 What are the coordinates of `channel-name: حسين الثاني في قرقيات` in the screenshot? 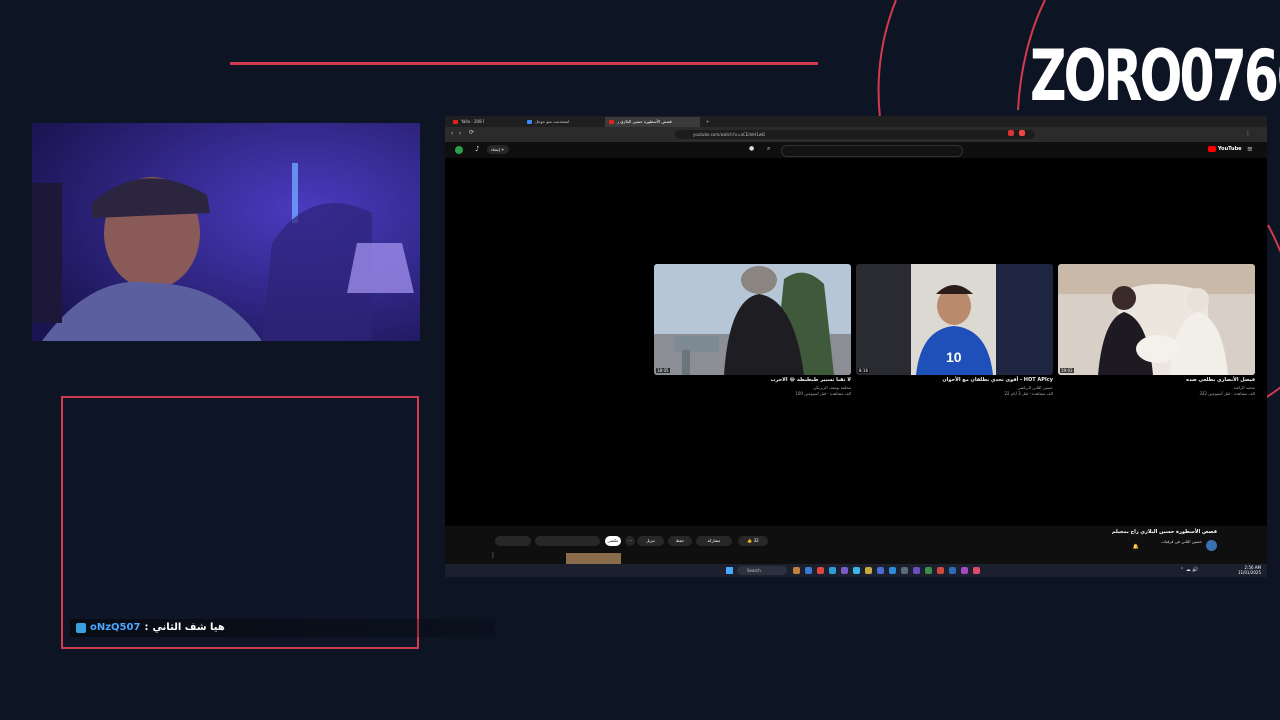 It's located at (1181, 541).